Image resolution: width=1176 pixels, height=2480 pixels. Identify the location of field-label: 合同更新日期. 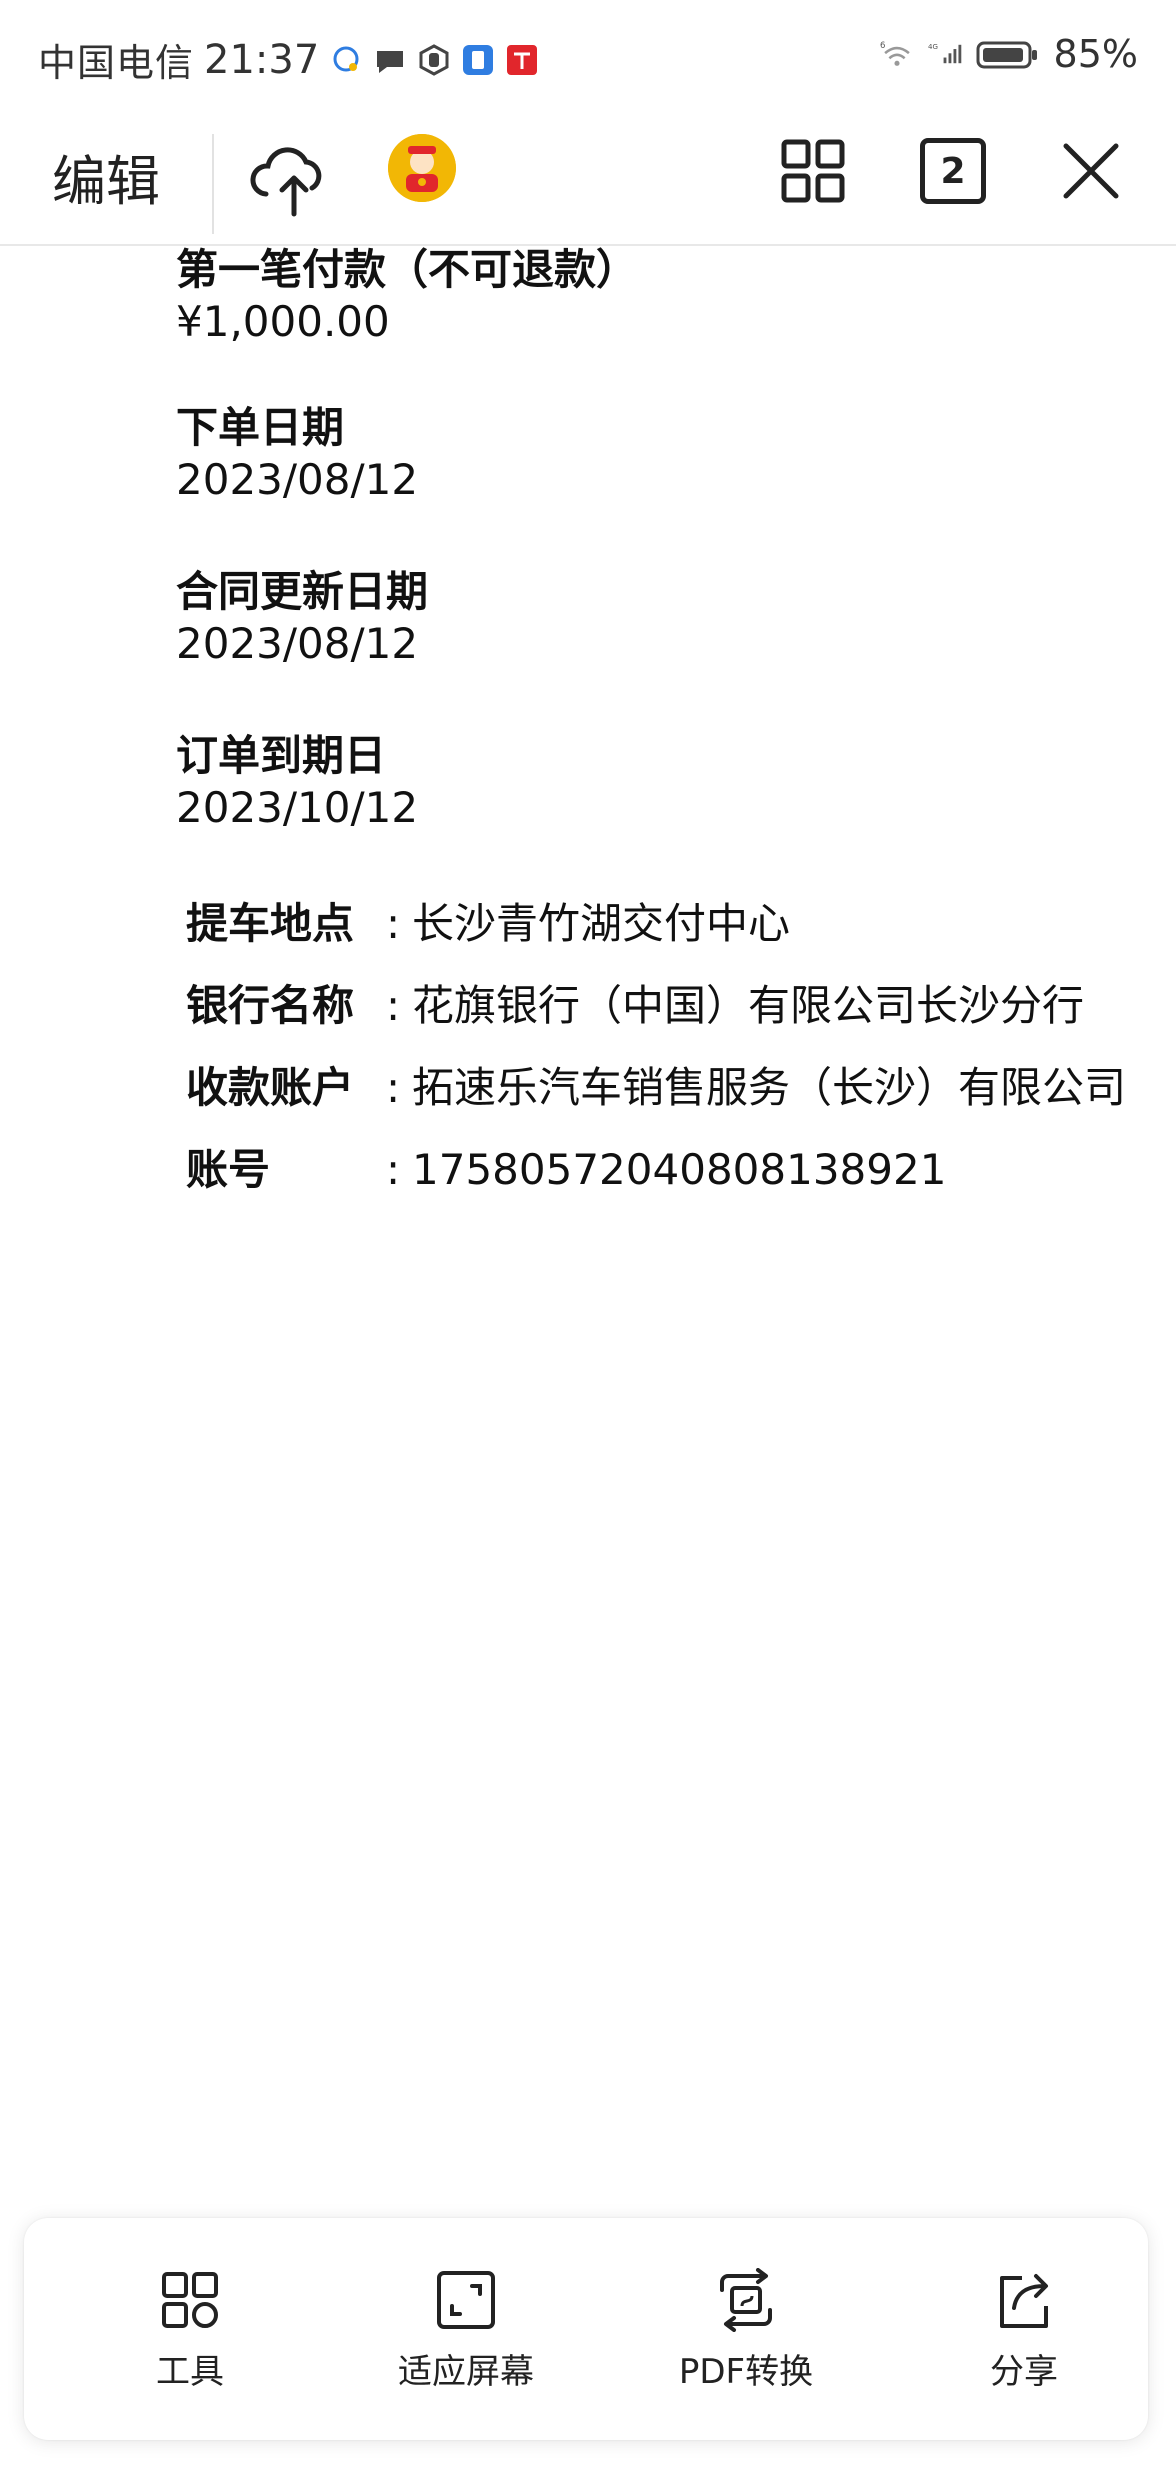
(302, 591).